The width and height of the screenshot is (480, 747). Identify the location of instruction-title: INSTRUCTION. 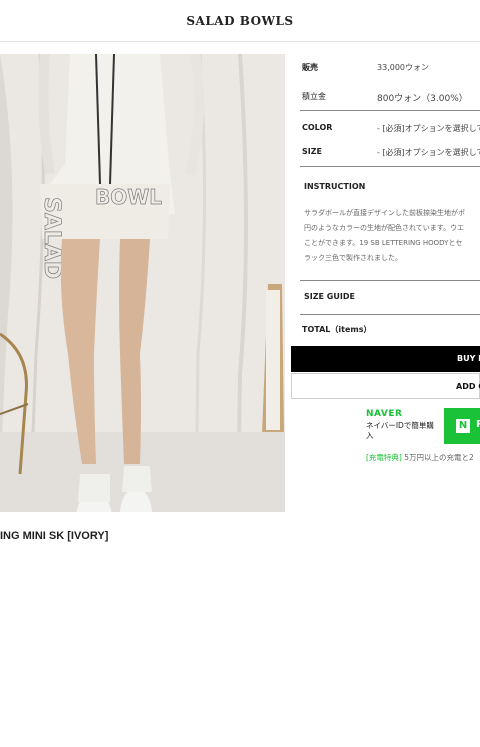
(335, 186).